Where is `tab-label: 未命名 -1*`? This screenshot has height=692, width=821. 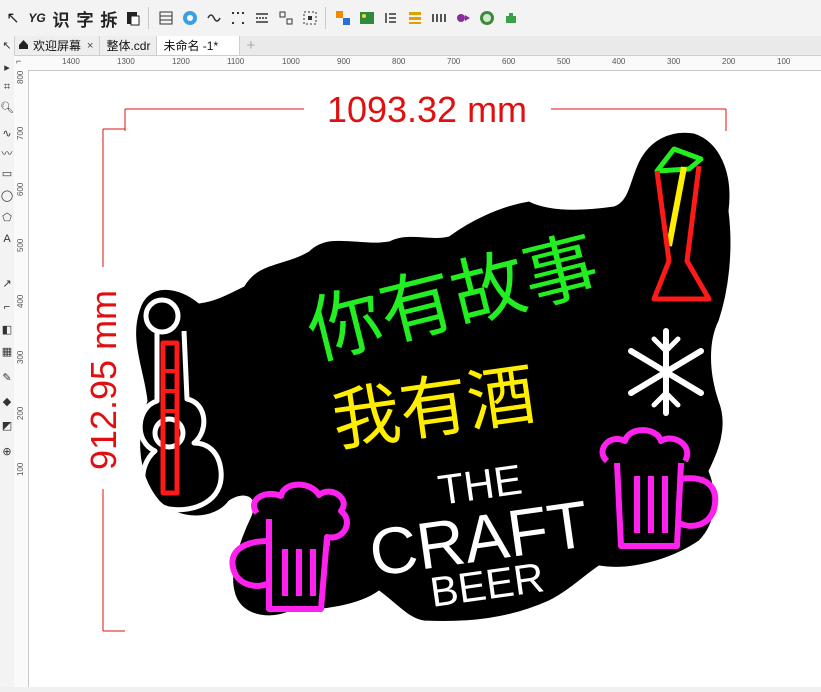 tab-label: 未命名 -1* is located at coordinates (191, 46).